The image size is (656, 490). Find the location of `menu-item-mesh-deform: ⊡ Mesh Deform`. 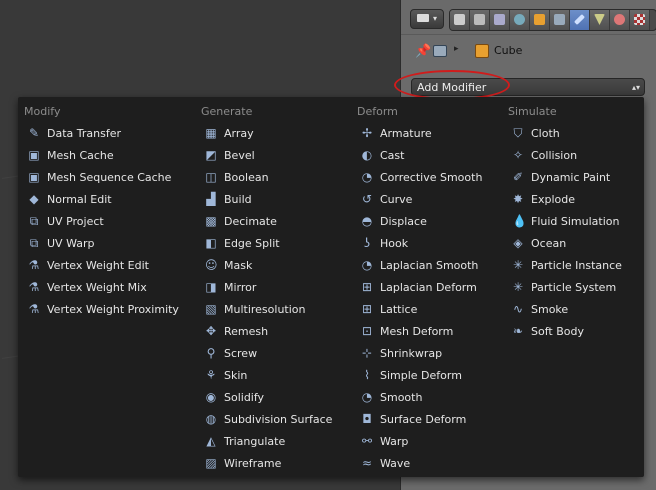

menu-item-mesh-deform: ⊡ Mesh Deform is located at coordinates (426, 332).